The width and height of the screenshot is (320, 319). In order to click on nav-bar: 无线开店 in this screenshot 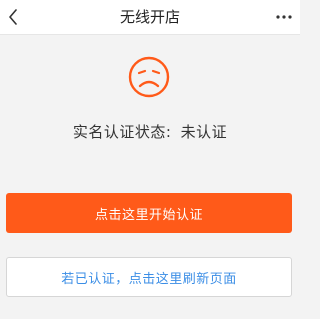, I will do `click(150, 17)`.